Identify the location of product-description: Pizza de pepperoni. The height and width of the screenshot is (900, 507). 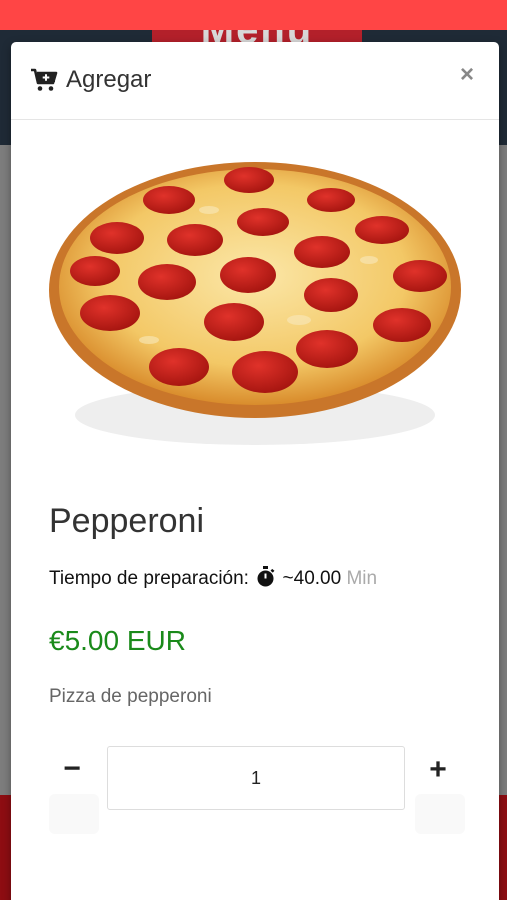
(130, 696).